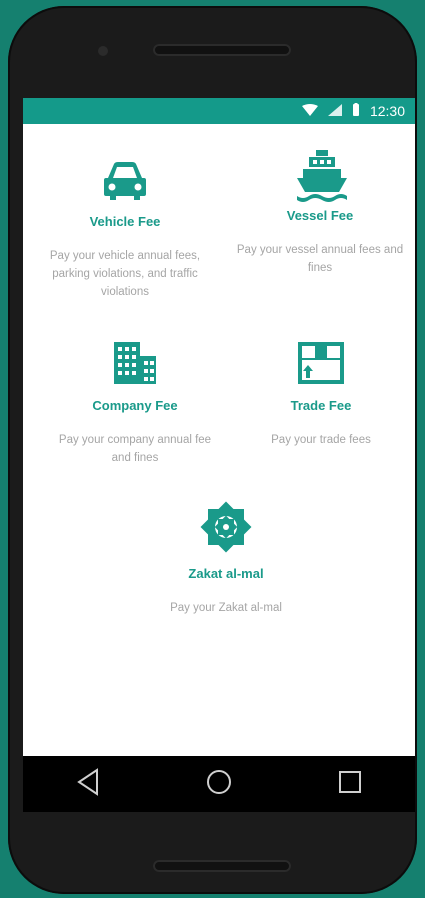 The image size is (425, 898). I want to click on company-fee-title: Company Fee, so click(135, 405).